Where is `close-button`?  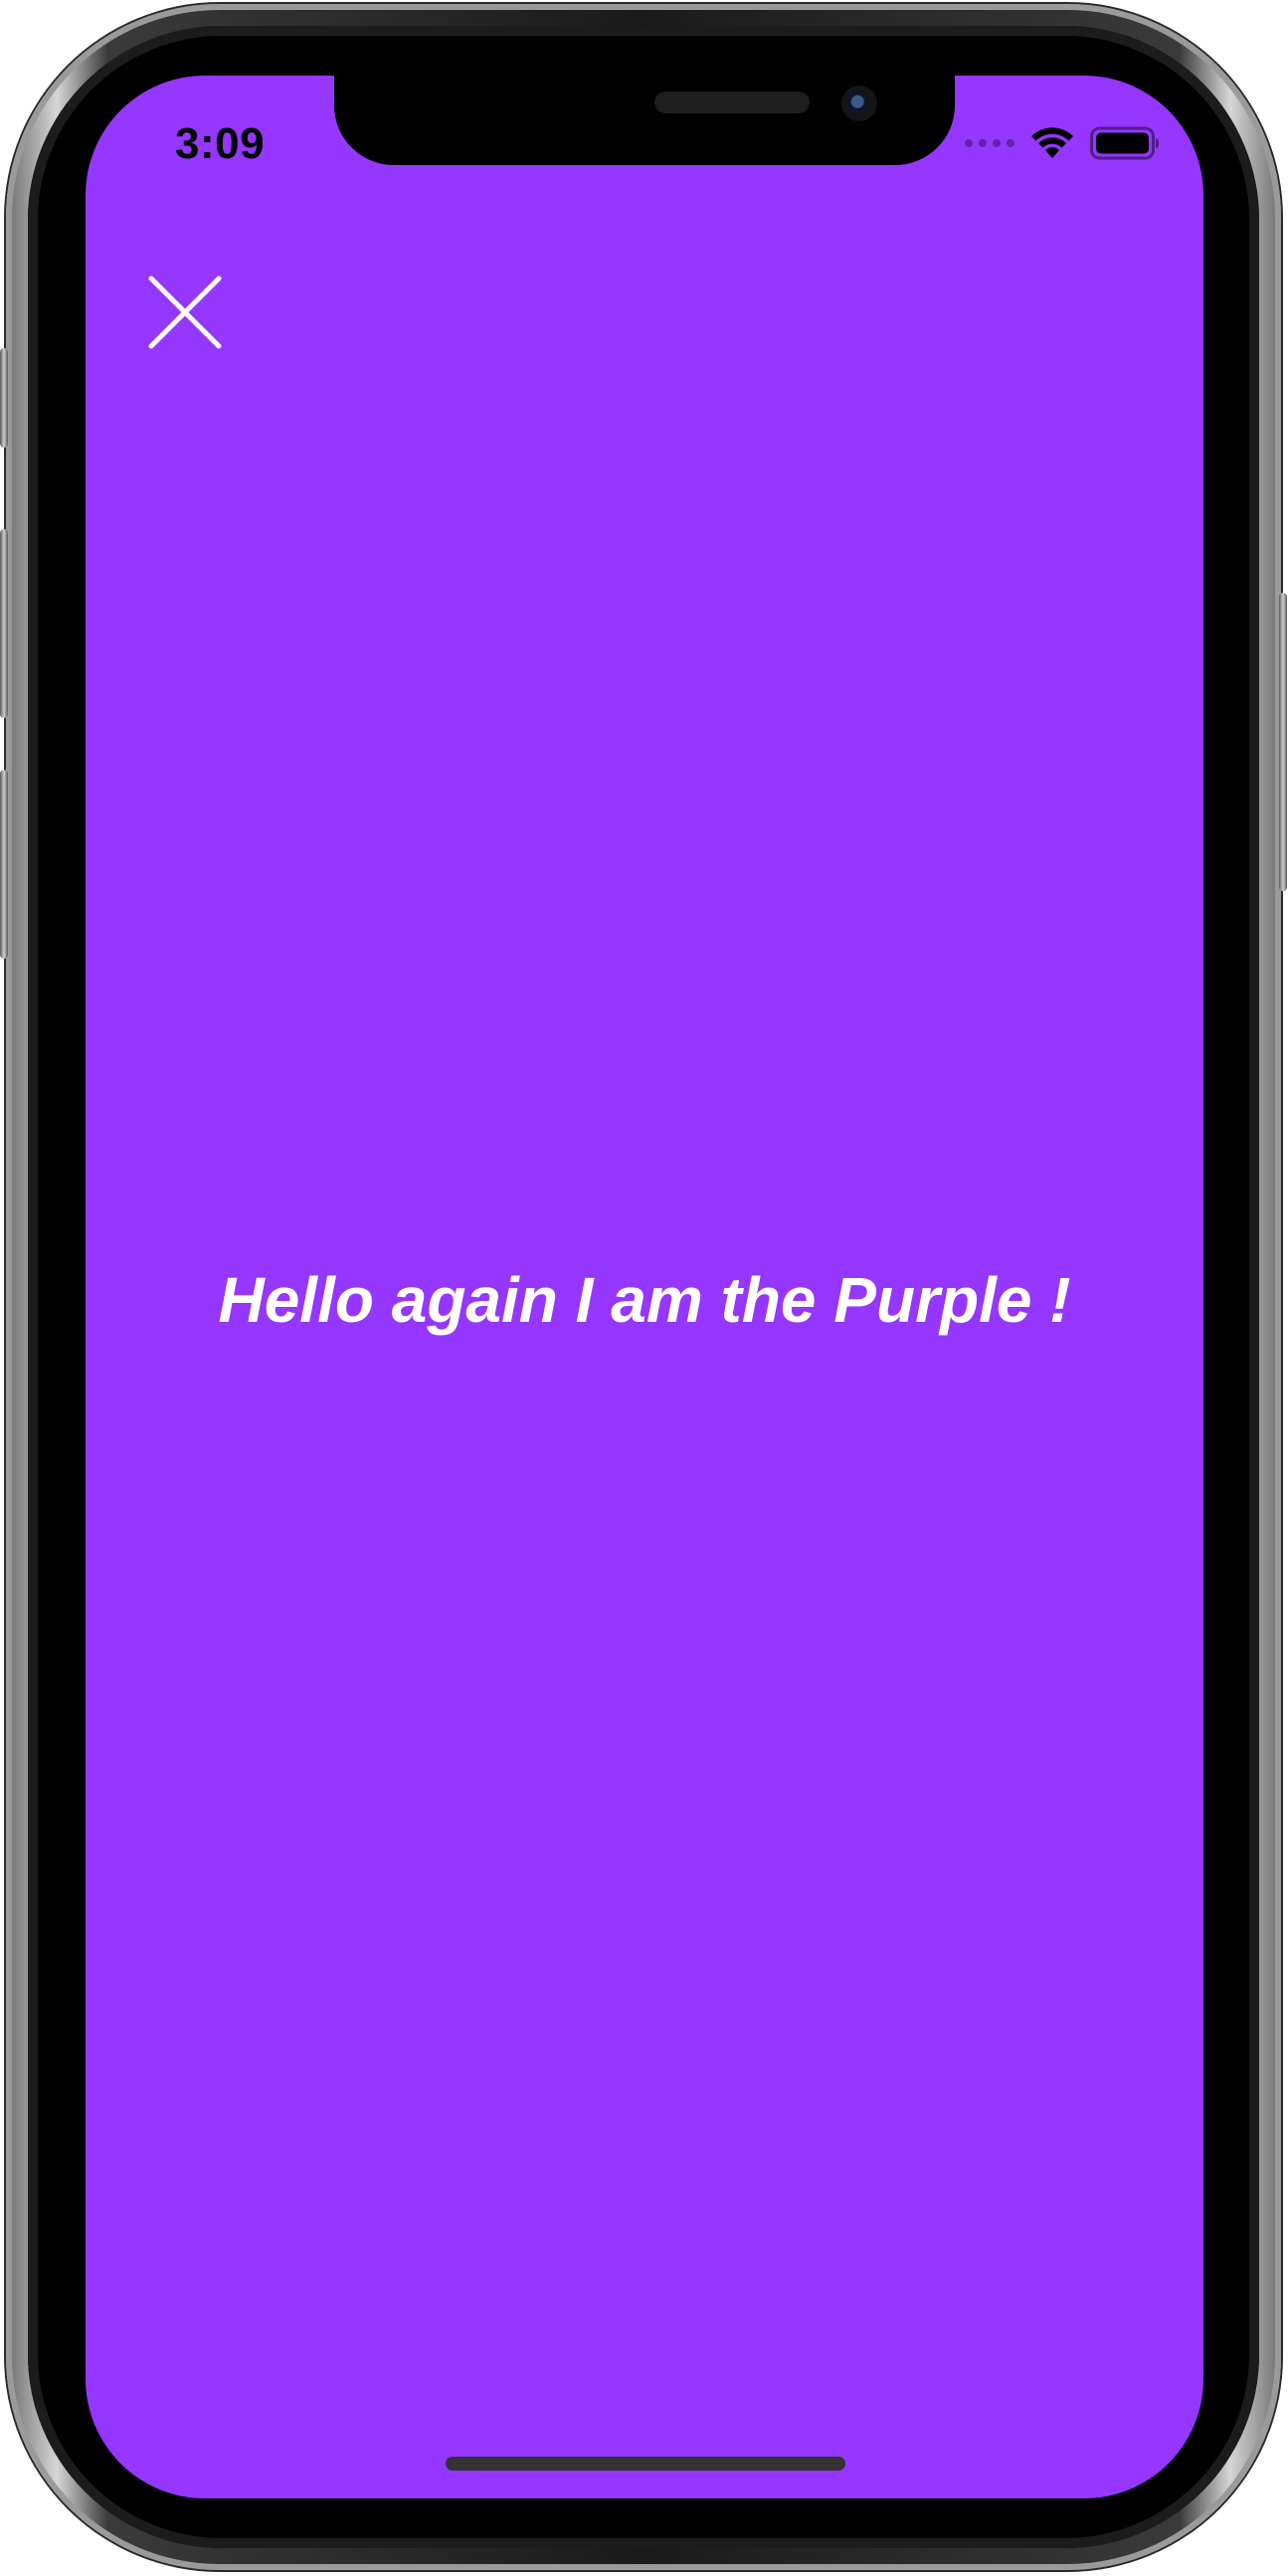
close-button is located at coordinates (185, 312).